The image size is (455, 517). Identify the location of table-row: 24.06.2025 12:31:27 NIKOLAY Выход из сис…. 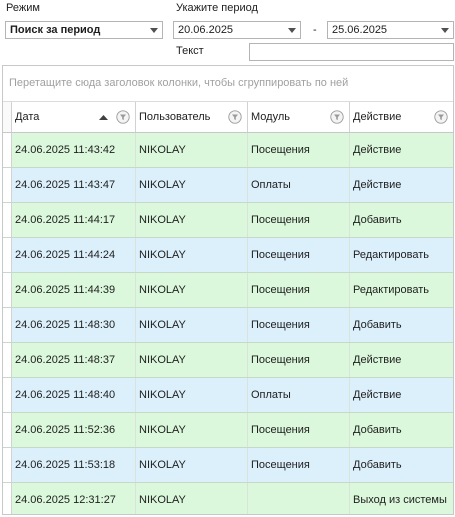
(228, 498).